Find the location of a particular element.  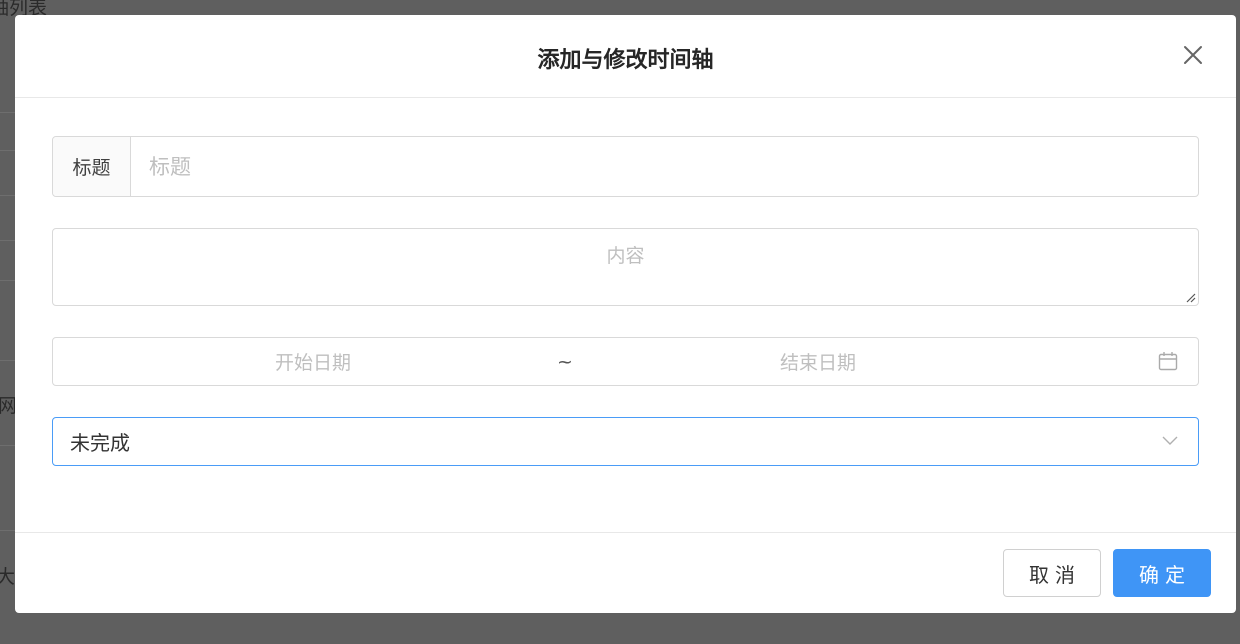

content-textarea is located at coordinates (625, 267).